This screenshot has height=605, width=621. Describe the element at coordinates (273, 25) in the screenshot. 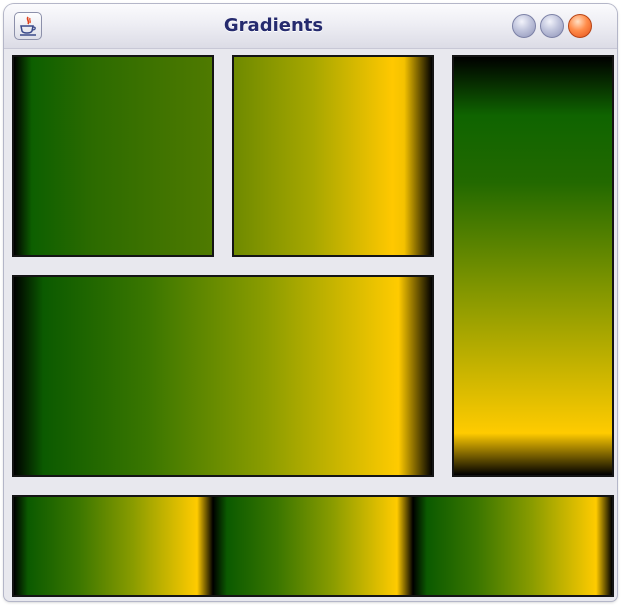

I see `window-title: Gradients` at that location.